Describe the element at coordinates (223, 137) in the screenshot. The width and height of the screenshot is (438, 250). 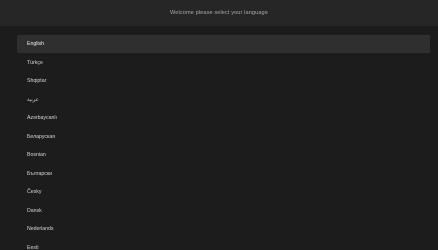
I see `language-item-belarusian: Беларуская` at that location.